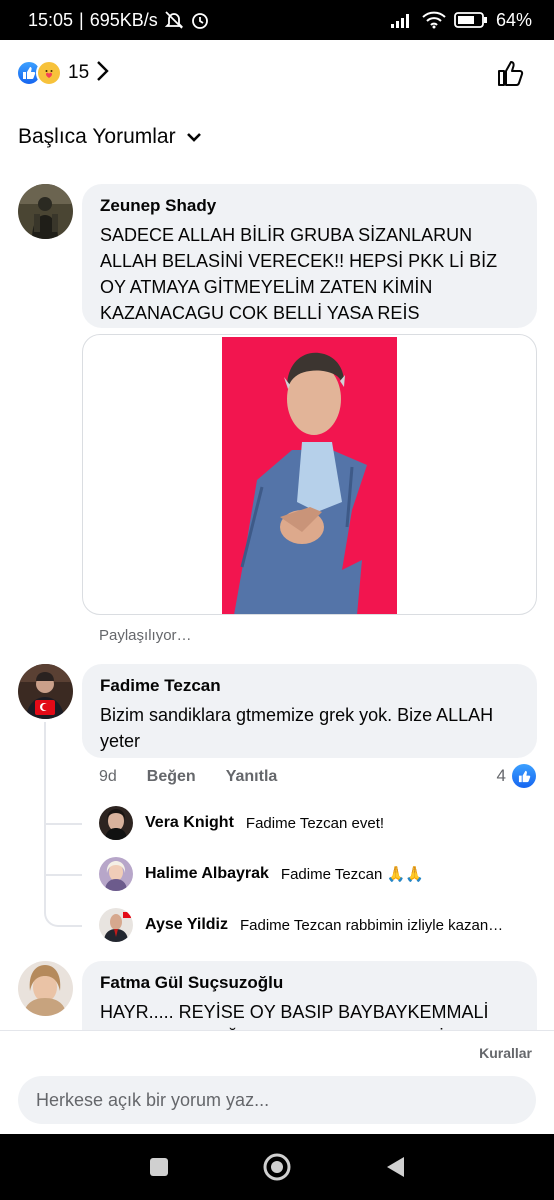  Describe the element at coordinates (207, 874) in the screenshot. I see `reply-author: Halime Albayrak` at that location.